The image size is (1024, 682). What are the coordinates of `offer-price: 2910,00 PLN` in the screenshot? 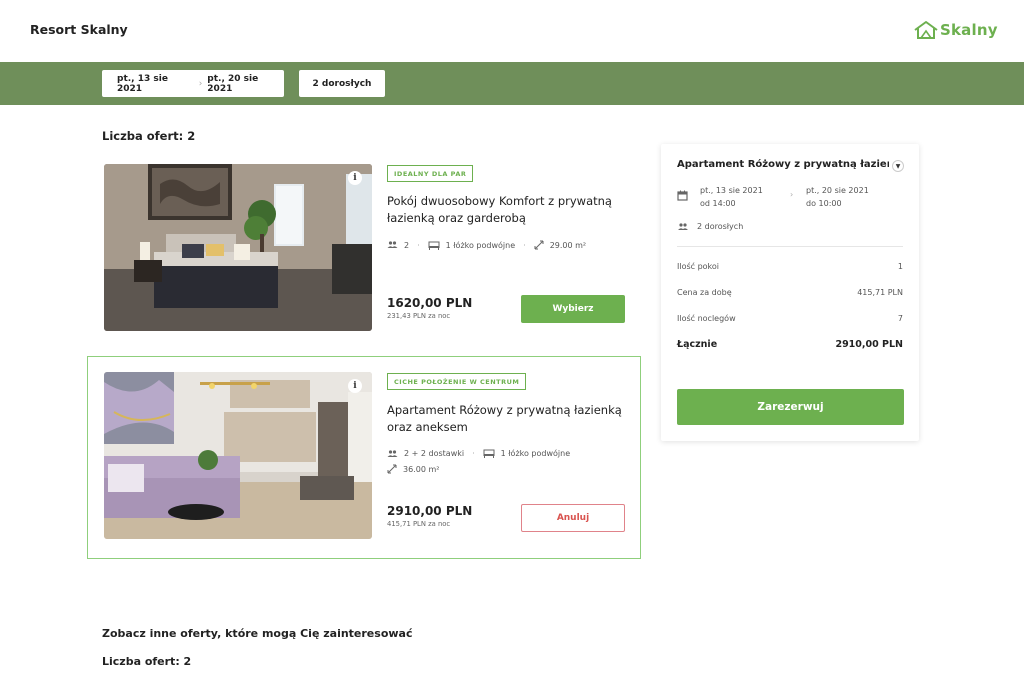 It's located at (430, 511).